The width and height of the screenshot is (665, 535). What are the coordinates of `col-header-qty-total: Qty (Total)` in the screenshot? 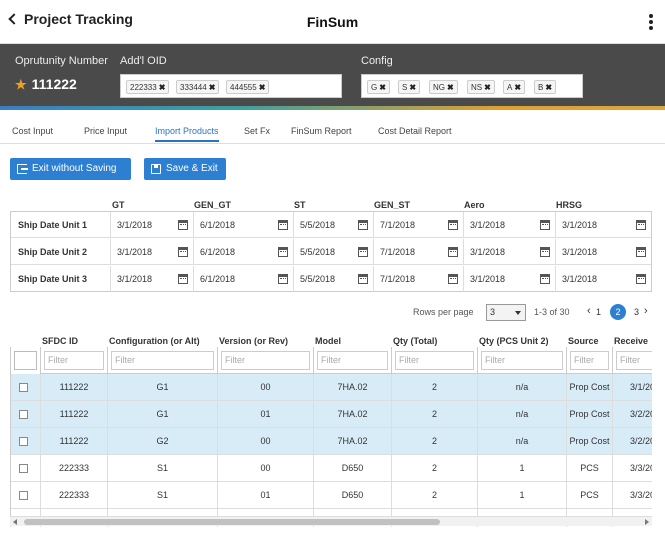 It's located at (415, 341).